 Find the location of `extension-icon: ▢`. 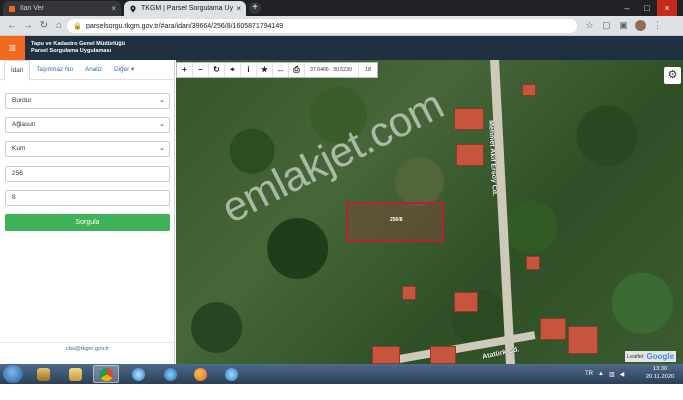

extension-icon: ▢ is located at coordinates (606, 25).